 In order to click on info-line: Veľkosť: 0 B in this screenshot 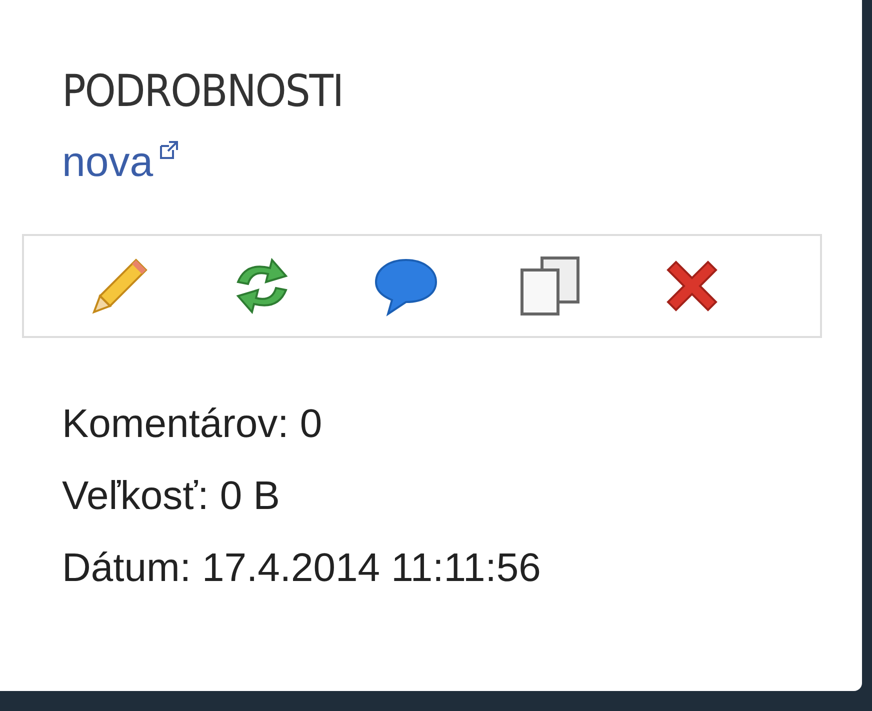, I will do `click(171, 496)`.